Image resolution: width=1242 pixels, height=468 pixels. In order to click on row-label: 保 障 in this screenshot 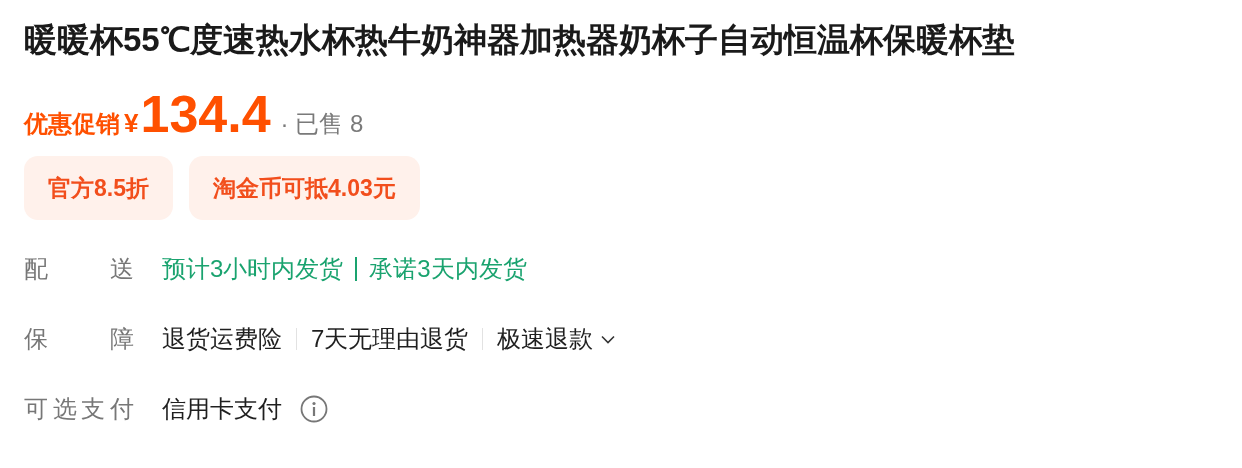, I will do `click(79, 339)`.